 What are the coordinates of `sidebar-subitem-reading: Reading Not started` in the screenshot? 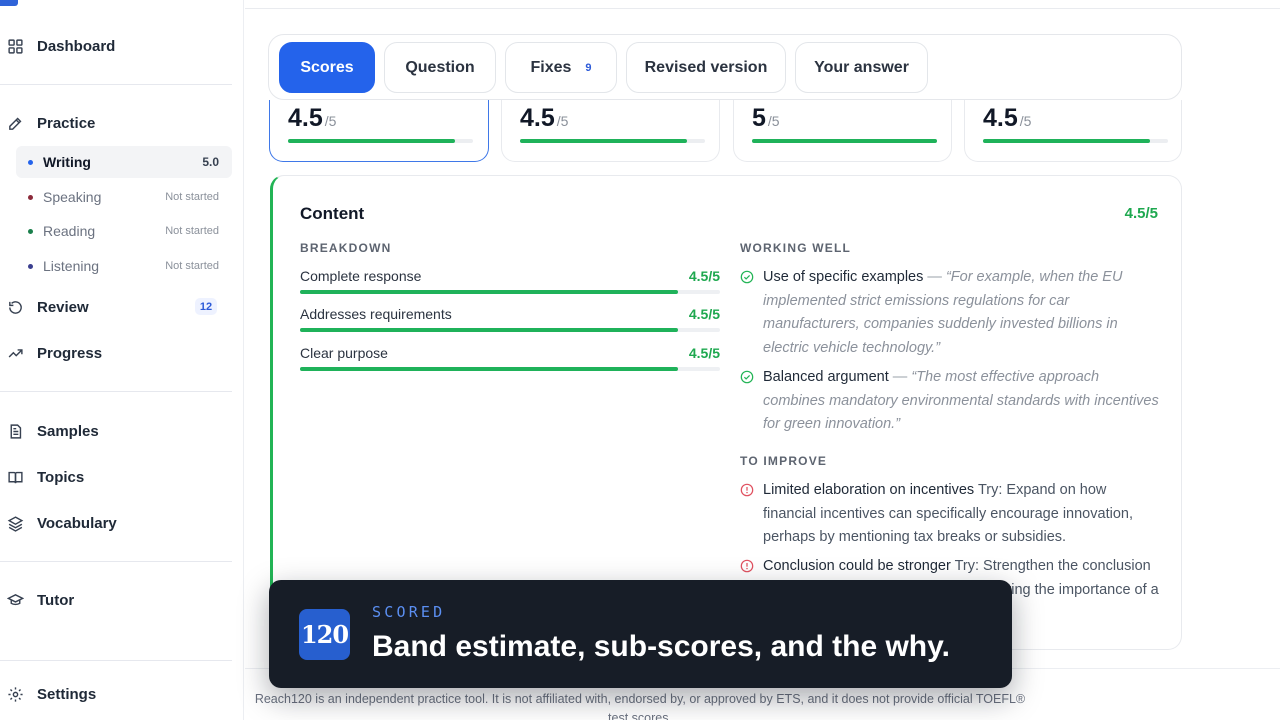 It's located at (124, 231).